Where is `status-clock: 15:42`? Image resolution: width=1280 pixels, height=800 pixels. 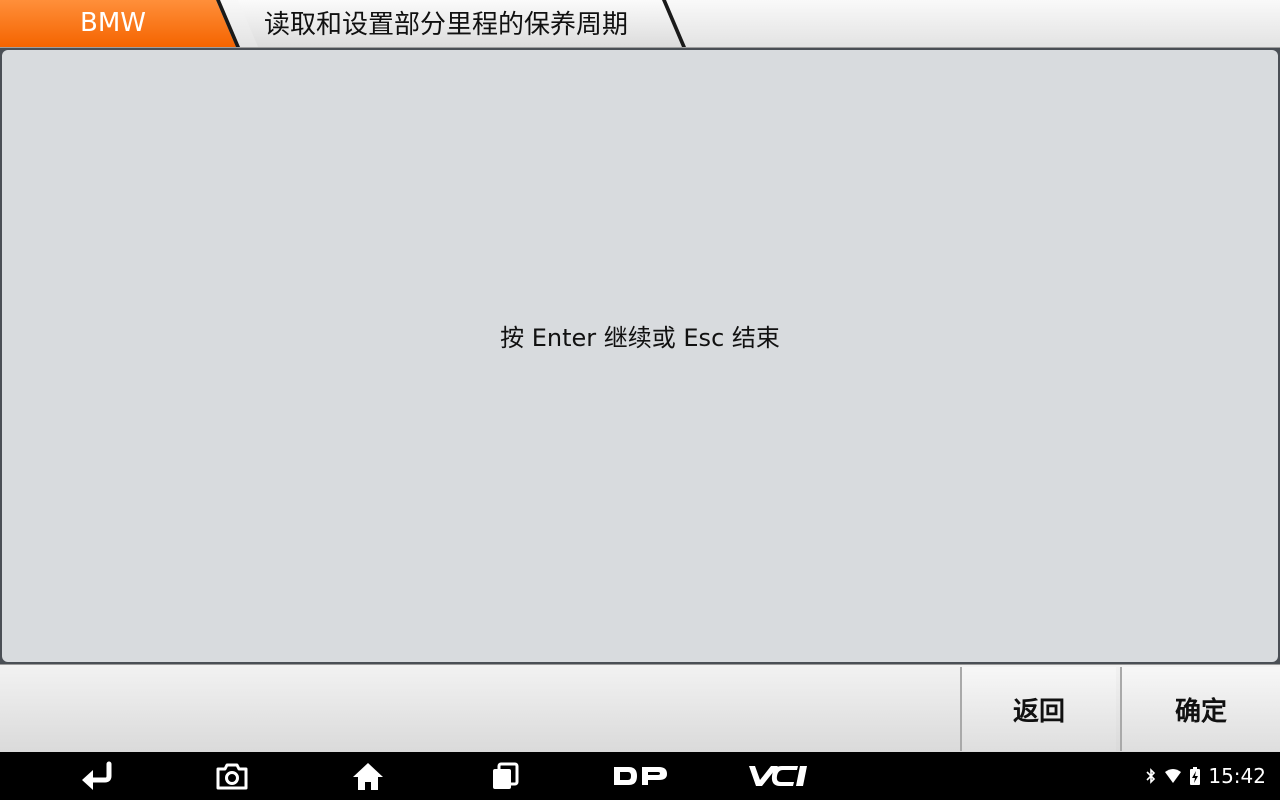
status-clock: 15:42 is located at coordinates (1237, 776).